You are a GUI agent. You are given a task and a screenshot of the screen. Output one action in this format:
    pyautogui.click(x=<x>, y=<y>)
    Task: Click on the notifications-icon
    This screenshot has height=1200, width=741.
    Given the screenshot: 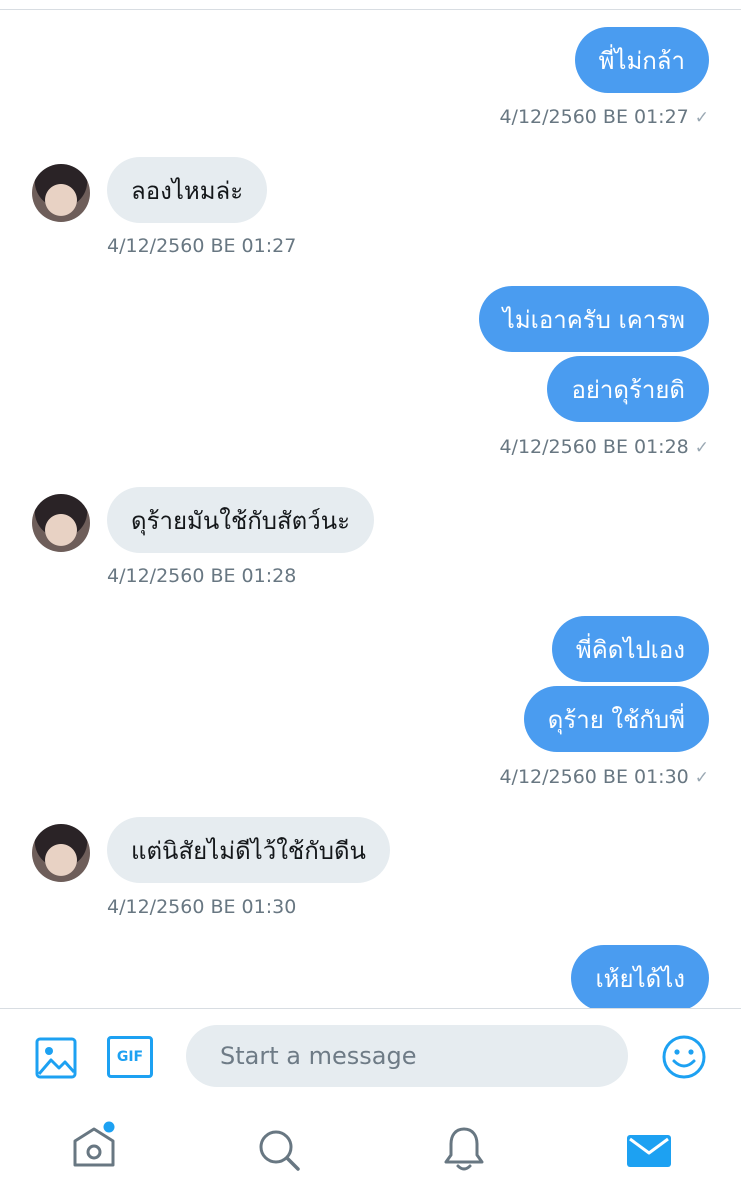 What is the action you would take?
    pyautogui.click(x=464, y=1149)
    